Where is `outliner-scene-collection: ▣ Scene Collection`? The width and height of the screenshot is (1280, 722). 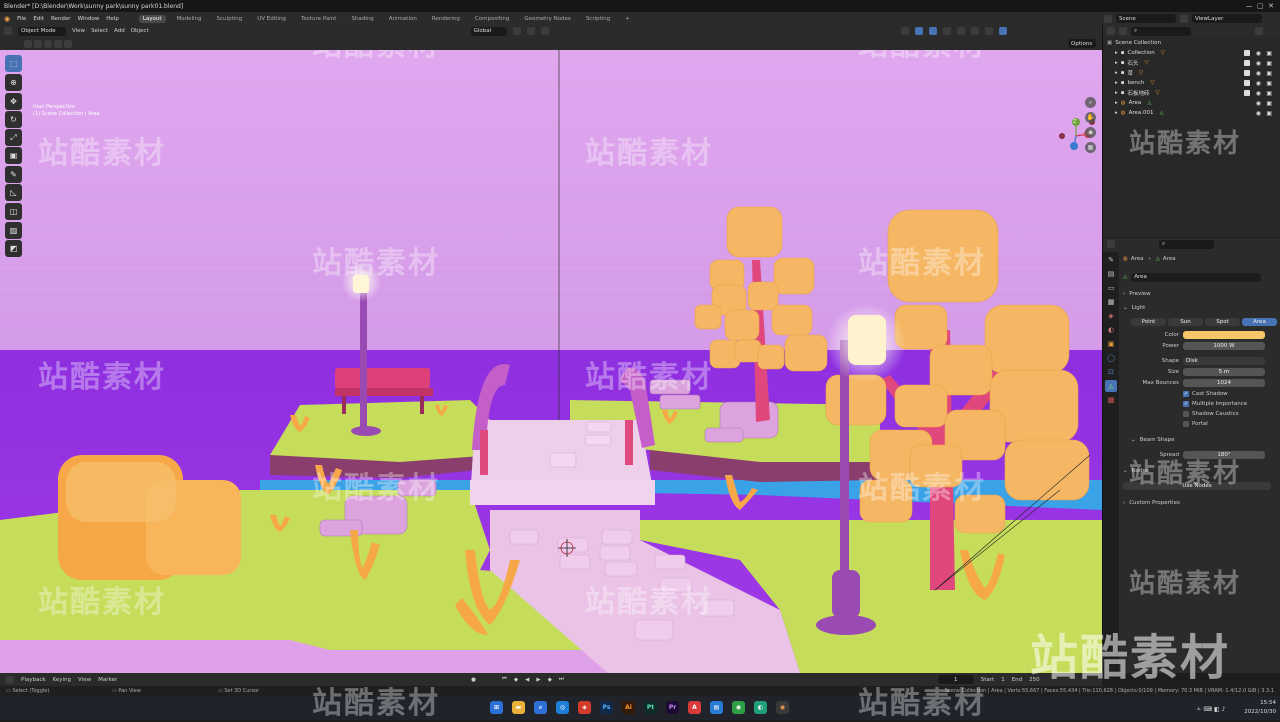 outliner-scene-collection: ▣ Scene Collection is located at coordinates (1191, 43).